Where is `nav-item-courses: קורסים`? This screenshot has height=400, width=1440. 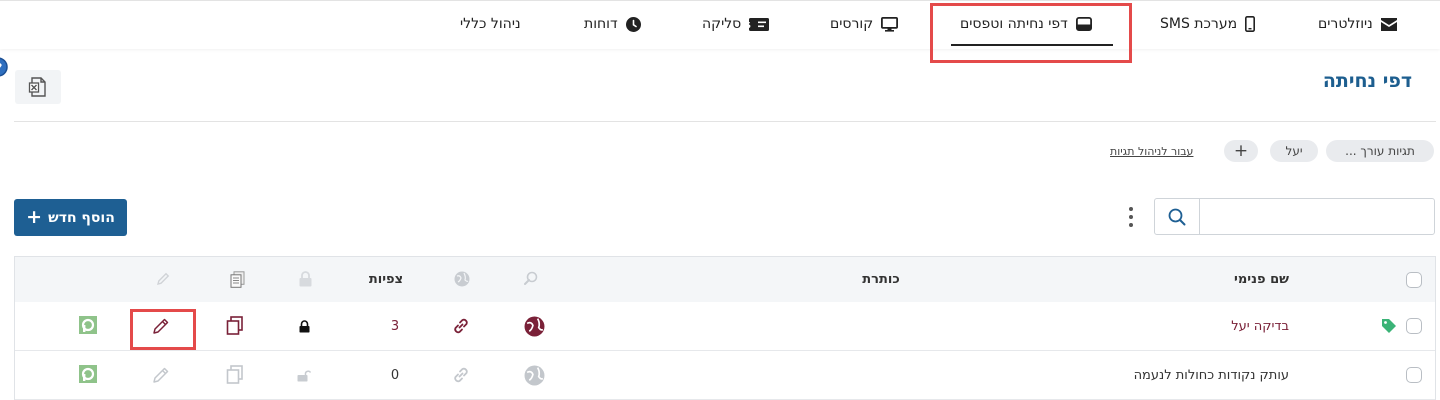 nav-item-courses: קורסים is located at coordinates (864, 24).